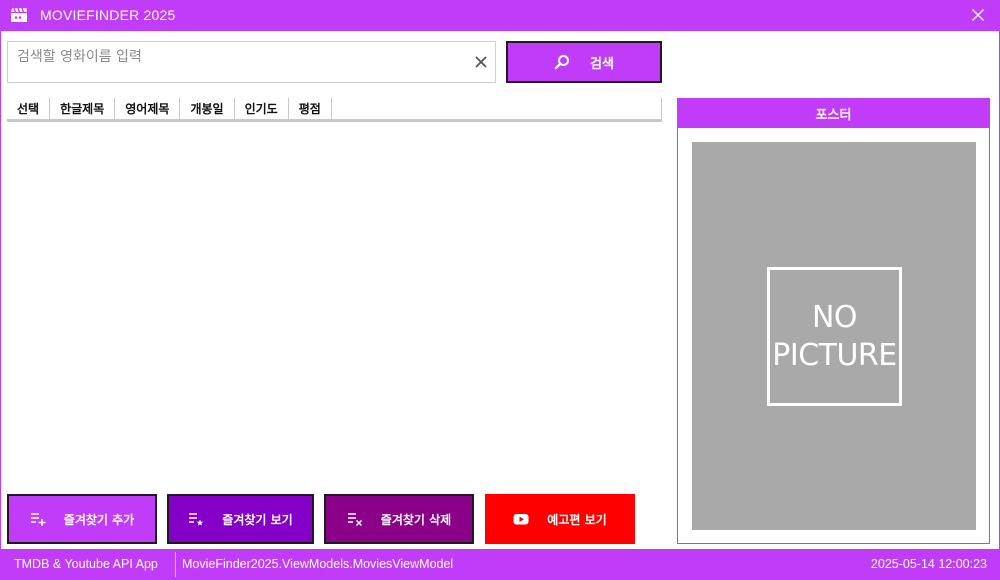 The image size is (1000, 580). I want to click on table-header: 선택 한글제목 영어제목 개봉일 인기도 평점, so click(334, 110).